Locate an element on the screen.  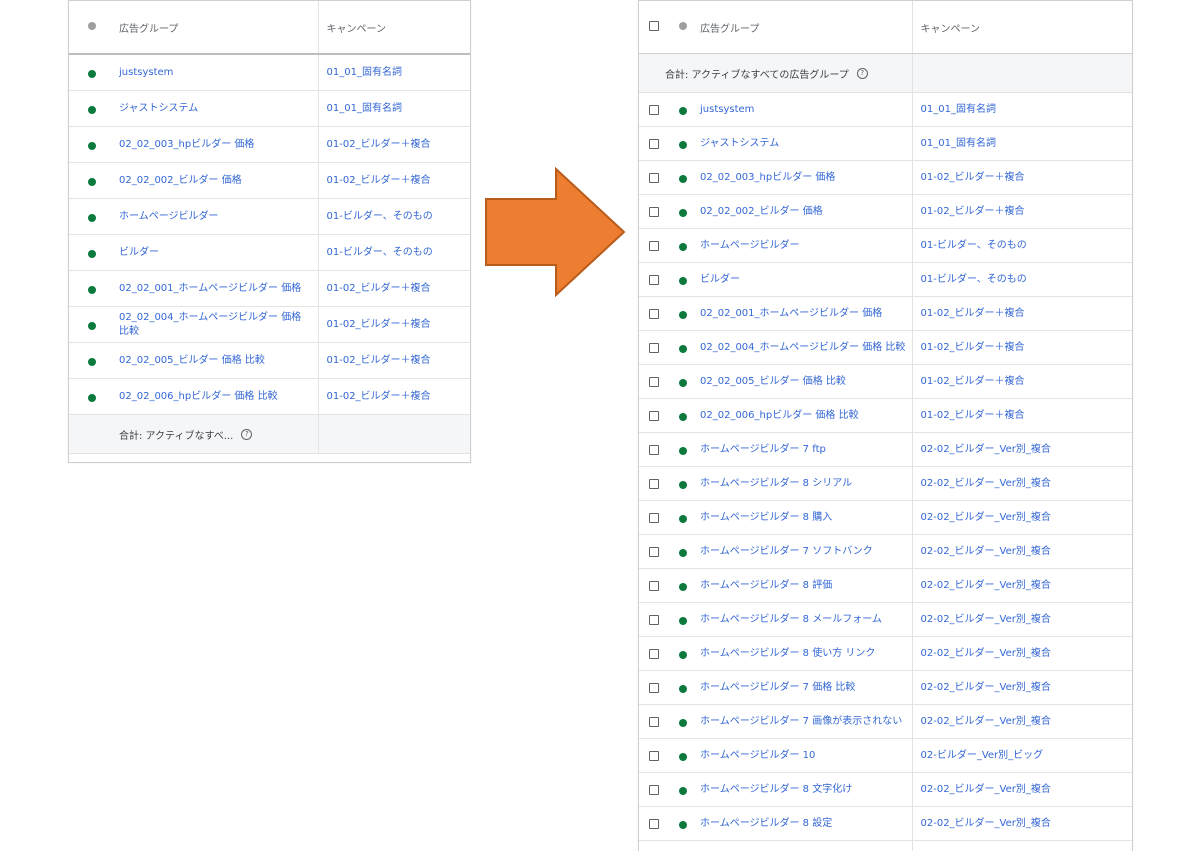
campaign-column-header: キャンペーン is located at coordinates (394, 27).